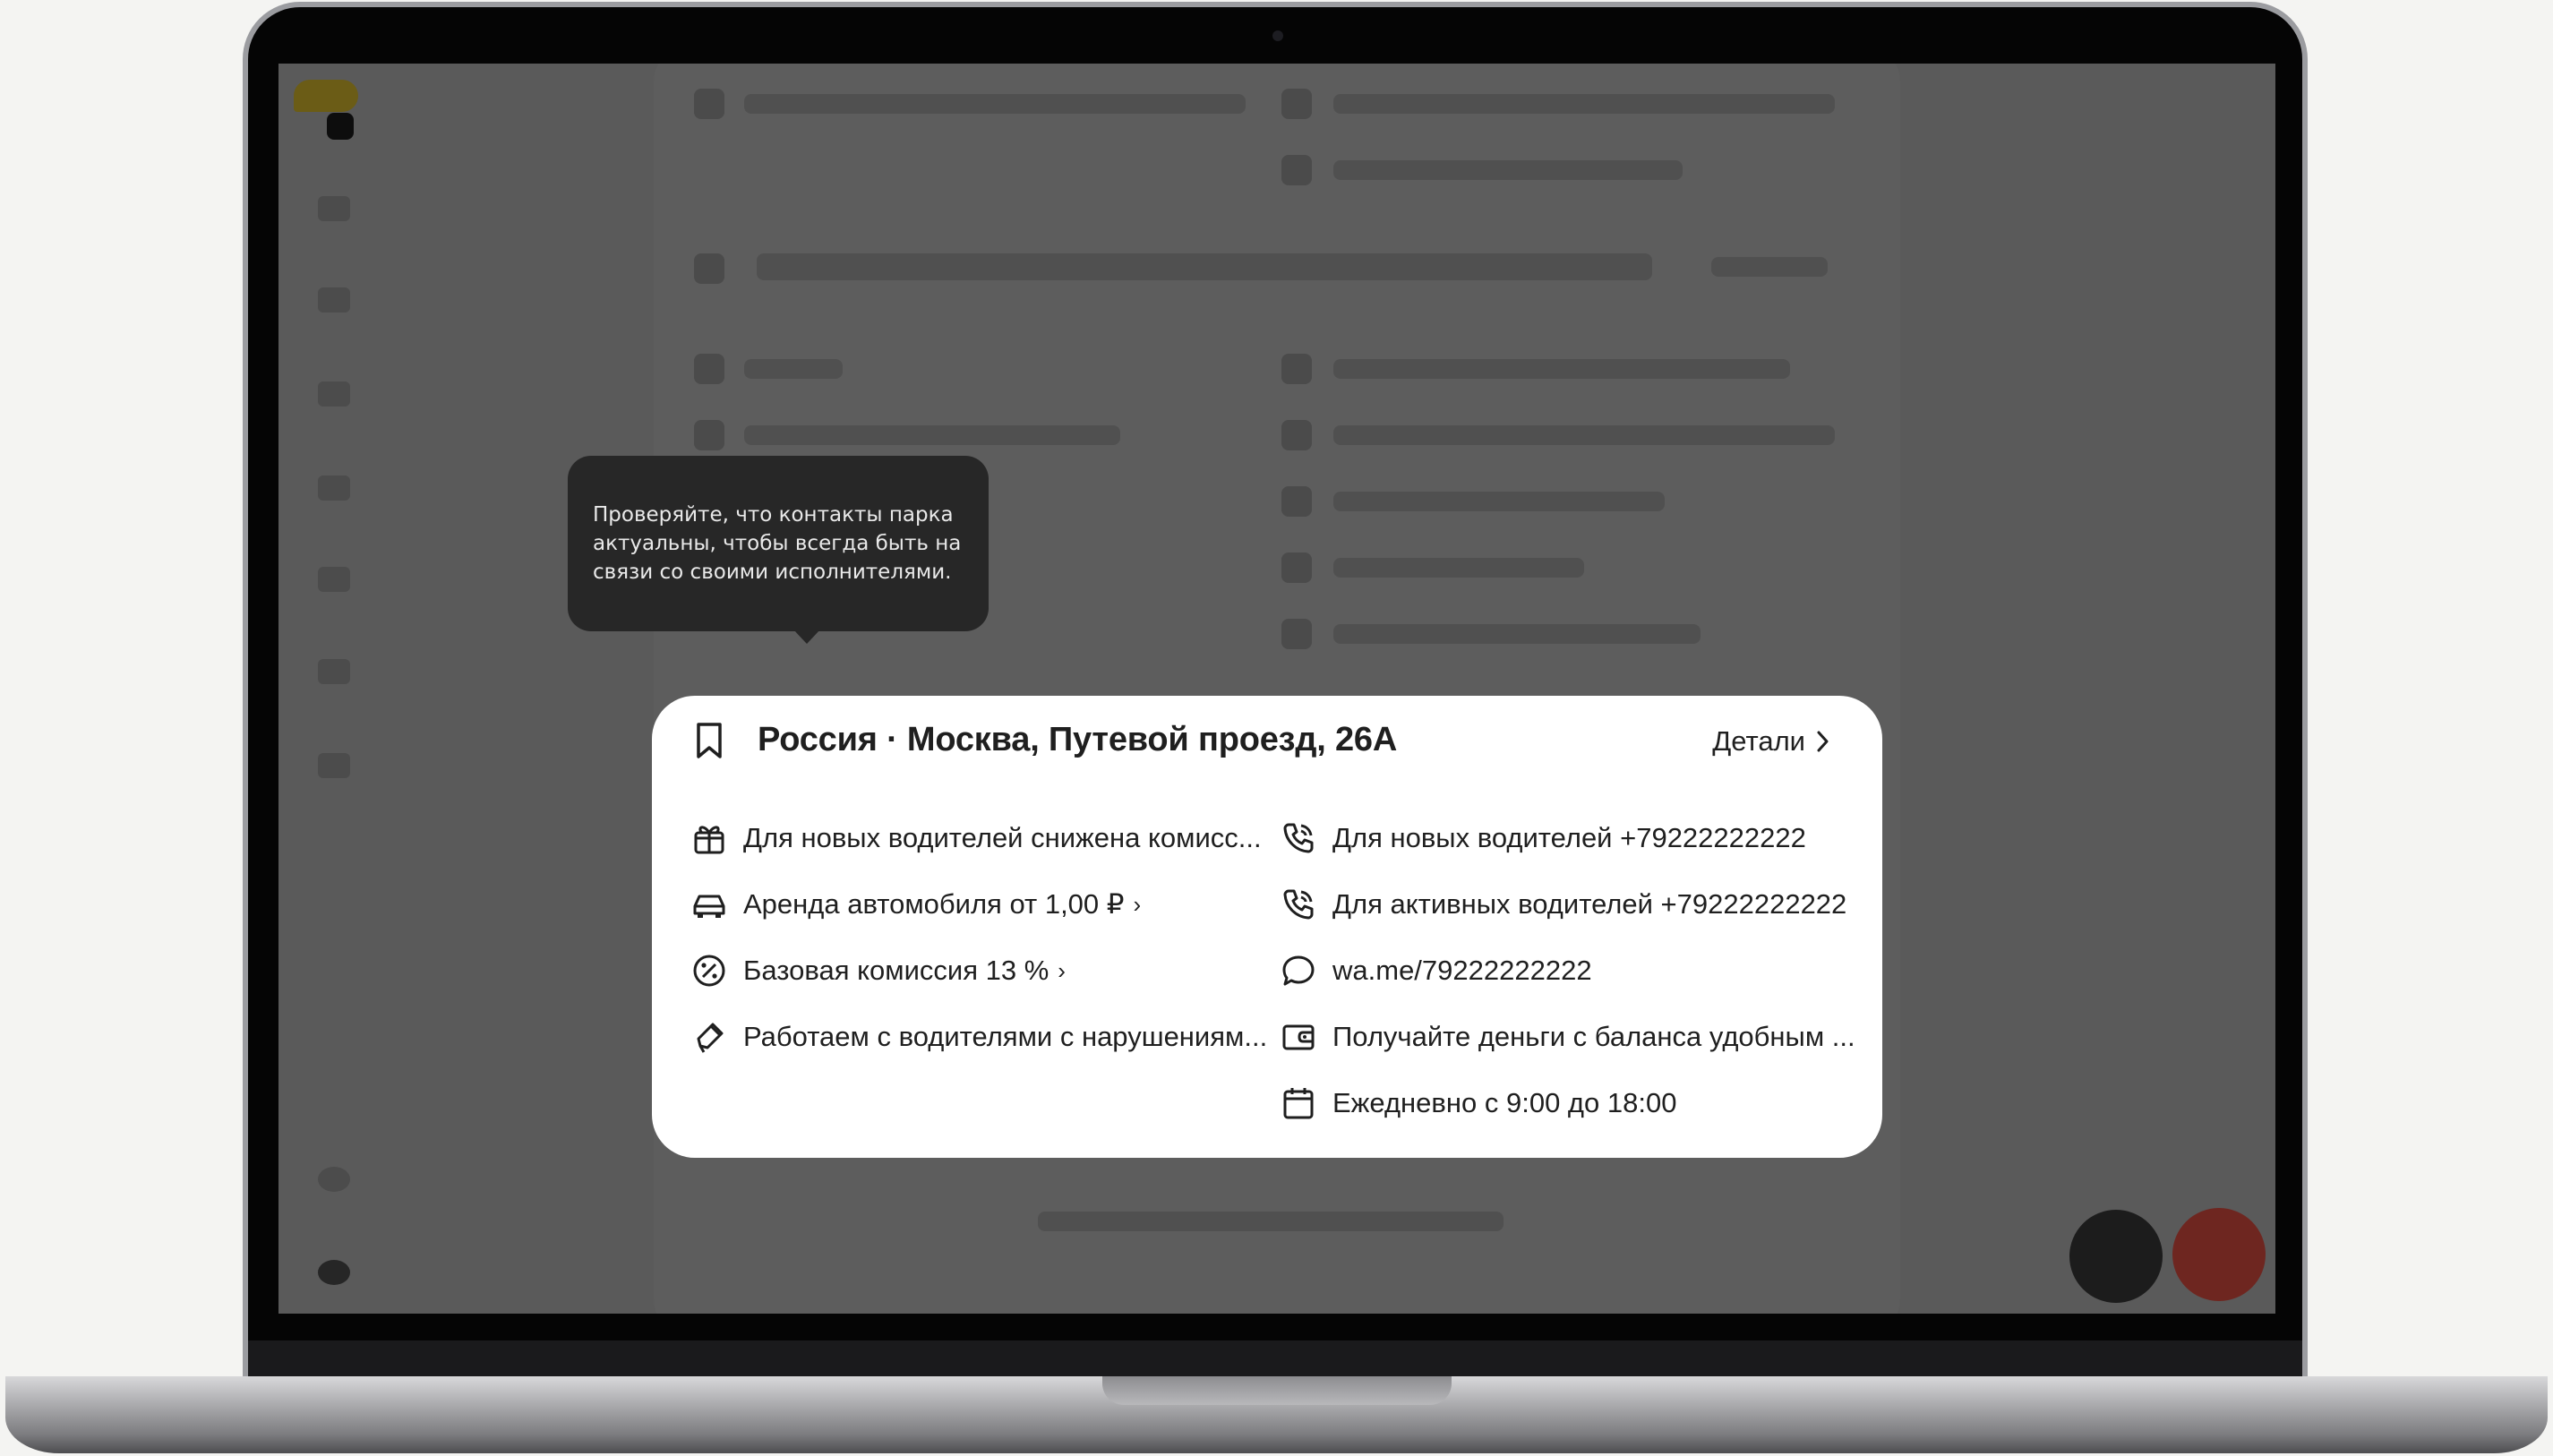 The width and height of the screenshot is (2553, 1456). What do you see at coordinates (2219, 1254) in the screenshot?
I see `notification-fab` at bounding box center [2219, 1254].